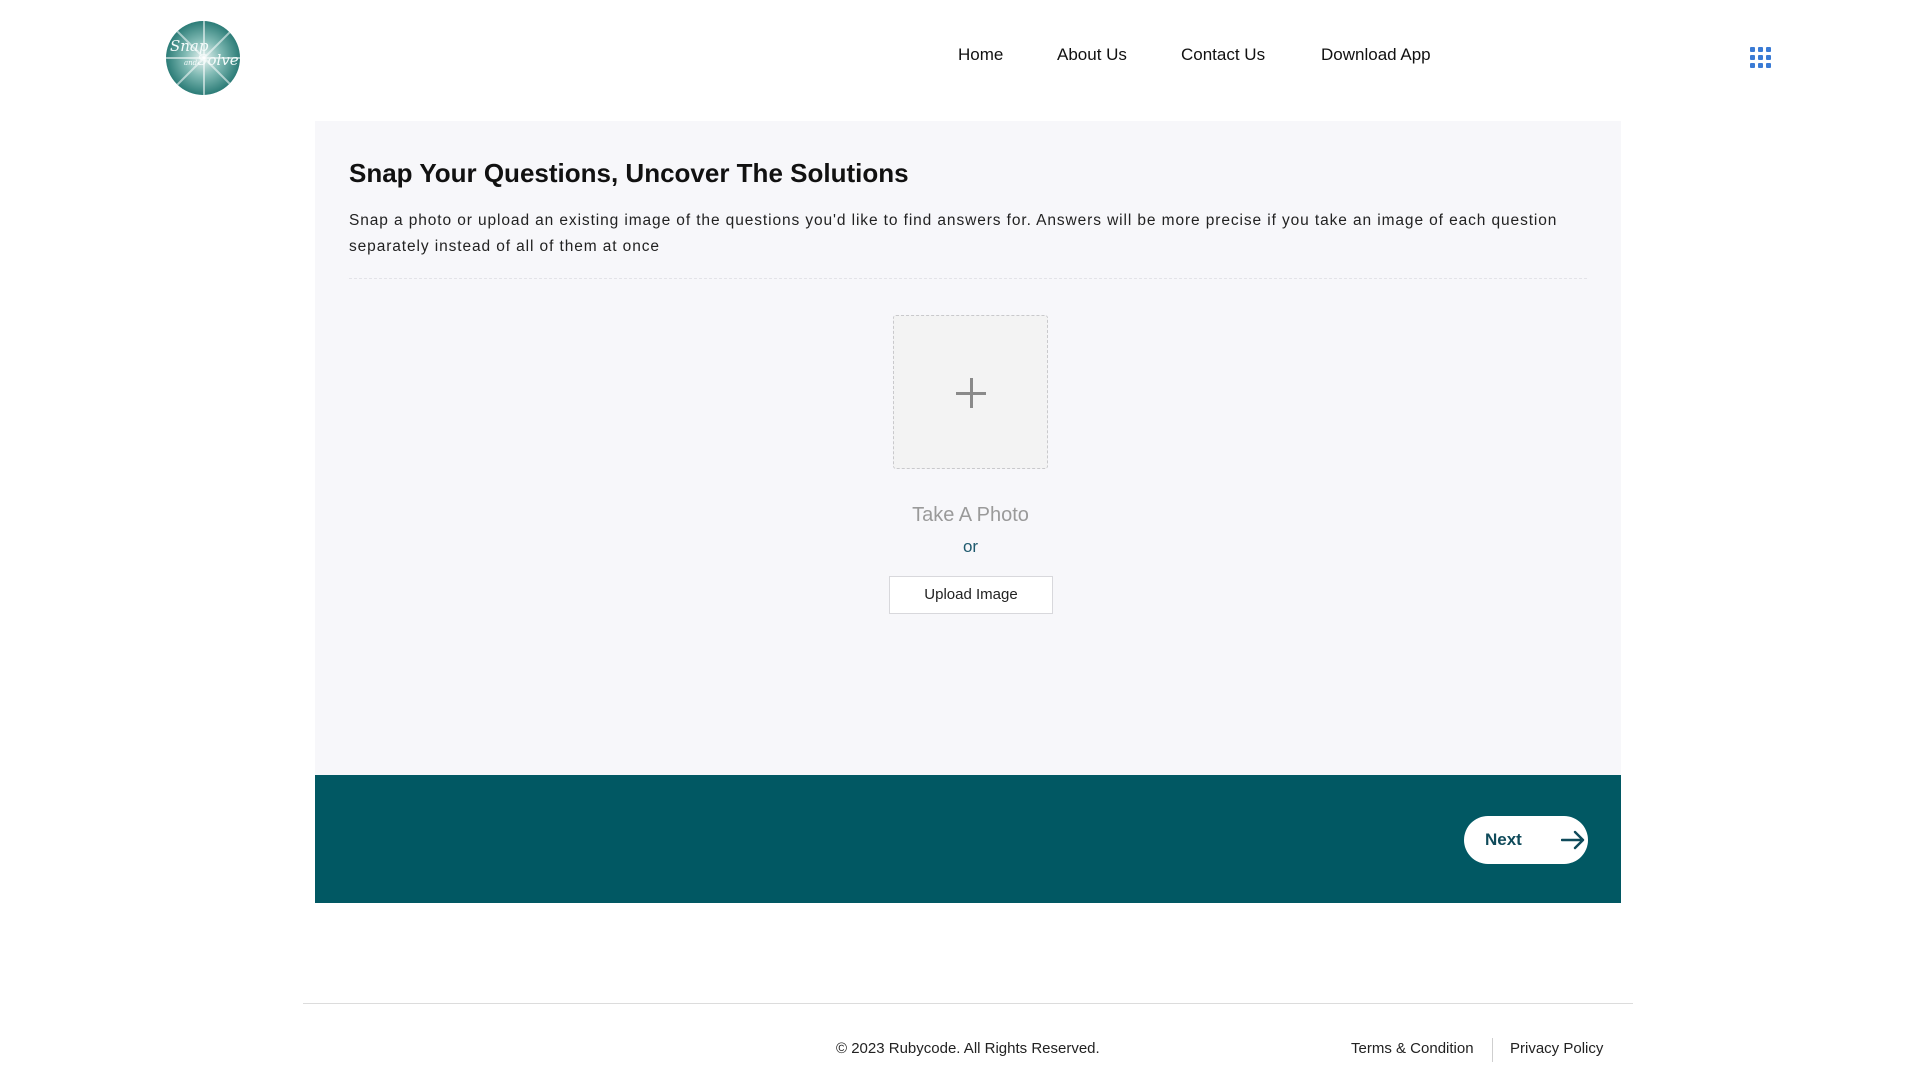 Image resolution: width=1920 pixels, height=1080 pixels. Describe the element at coordinates (1492, 1050) in the screenshot. I see `footer-link-separator` at that location.